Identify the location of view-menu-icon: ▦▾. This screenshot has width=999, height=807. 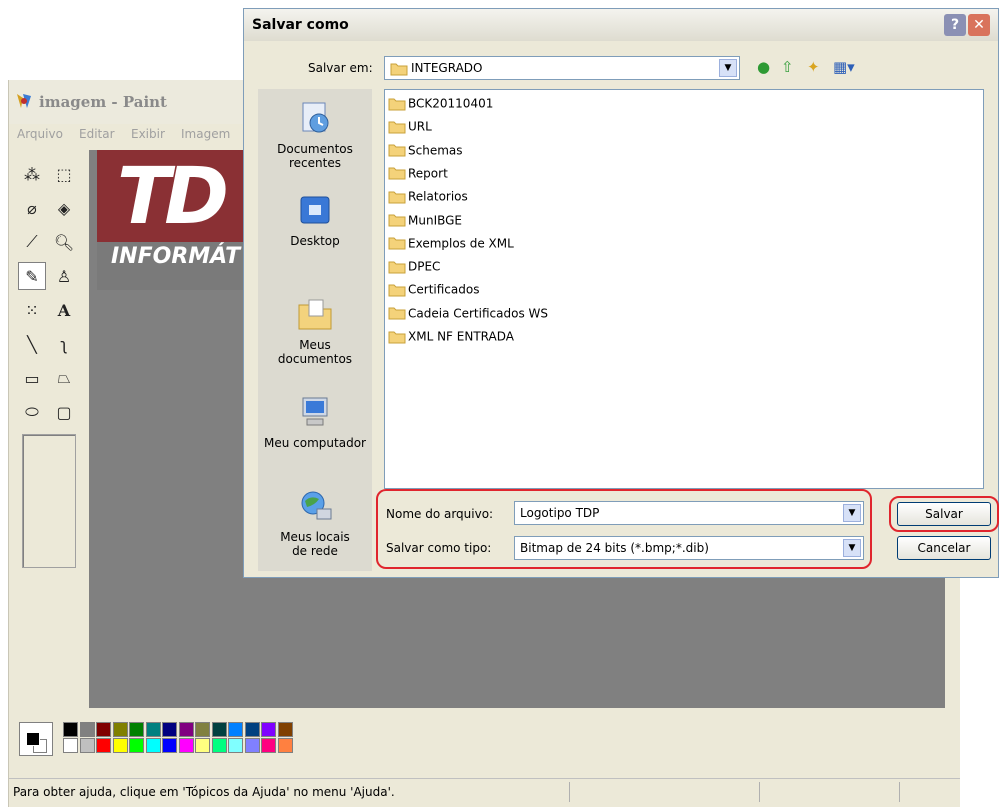
(844, 67).